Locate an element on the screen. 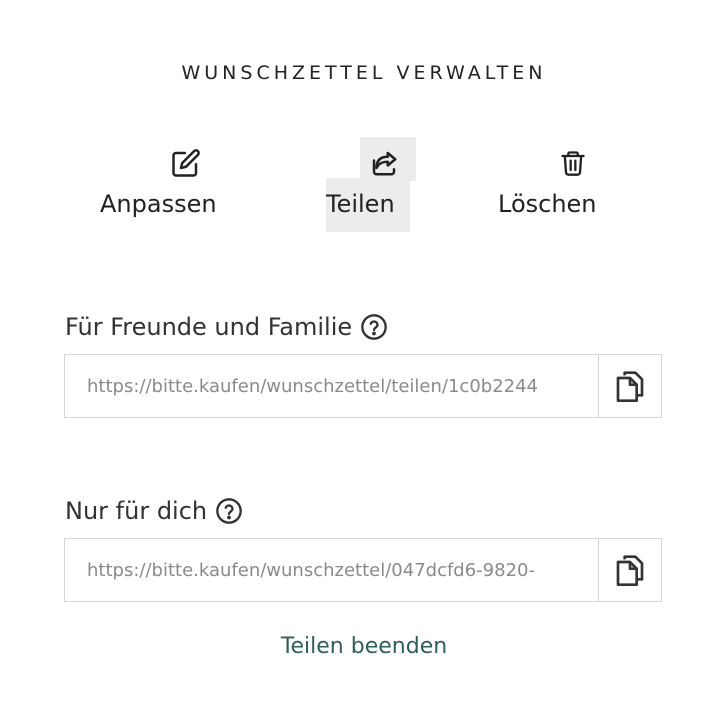 This screenshot has height=718, width=706. trash-icon is located at coordinates (573, 163).